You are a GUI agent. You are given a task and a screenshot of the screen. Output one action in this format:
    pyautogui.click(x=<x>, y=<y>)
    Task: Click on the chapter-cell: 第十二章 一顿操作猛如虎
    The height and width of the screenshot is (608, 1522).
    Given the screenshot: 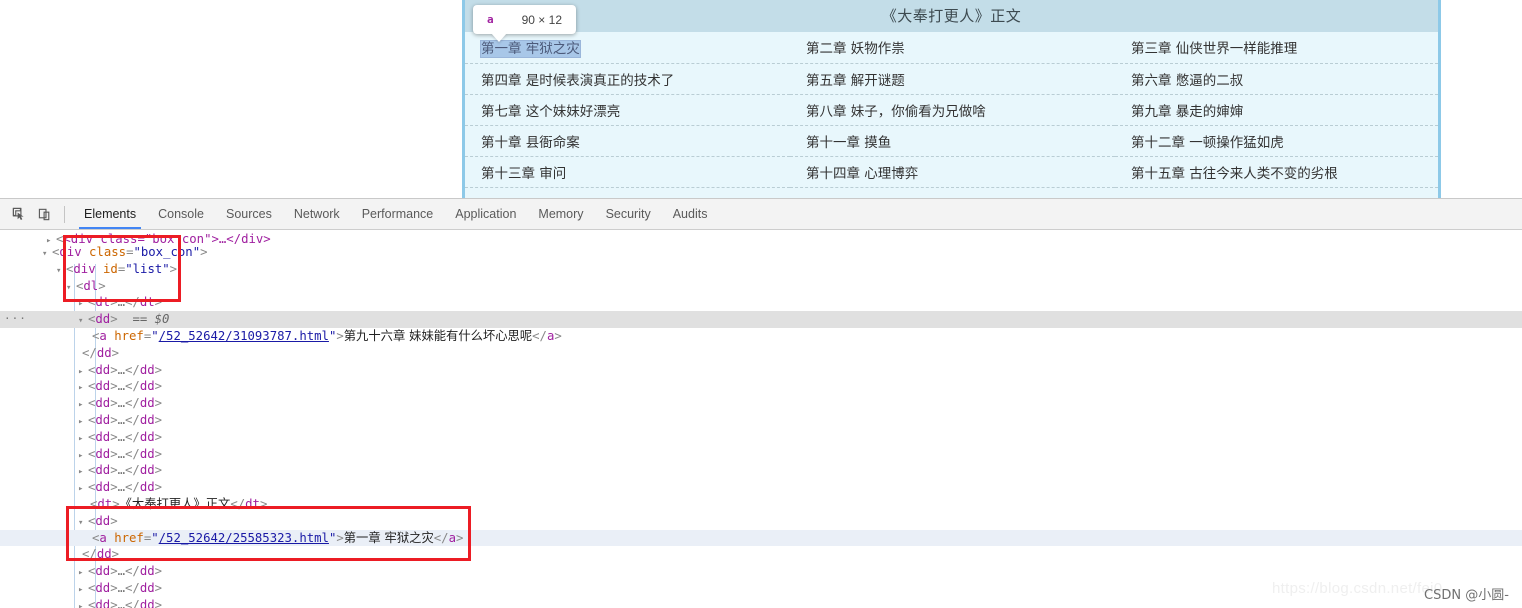 What is the action you would take?
    pyautogui.click(x=1276, y=141)
    